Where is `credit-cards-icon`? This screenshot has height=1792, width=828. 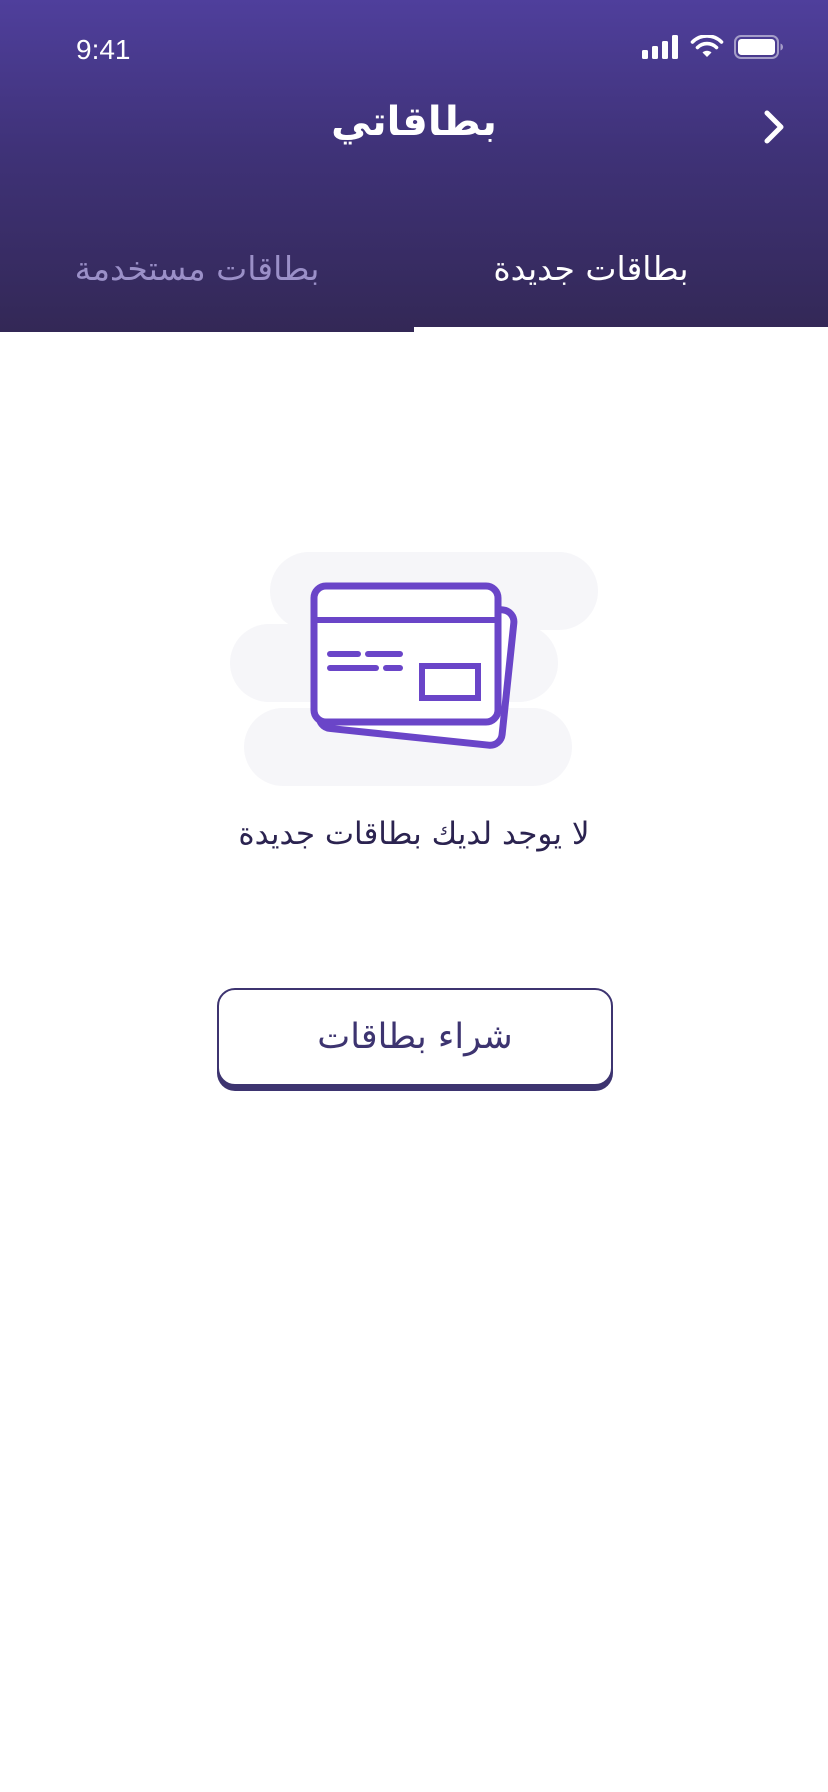
credit-cards-icon is located at coordinates (414, 669).